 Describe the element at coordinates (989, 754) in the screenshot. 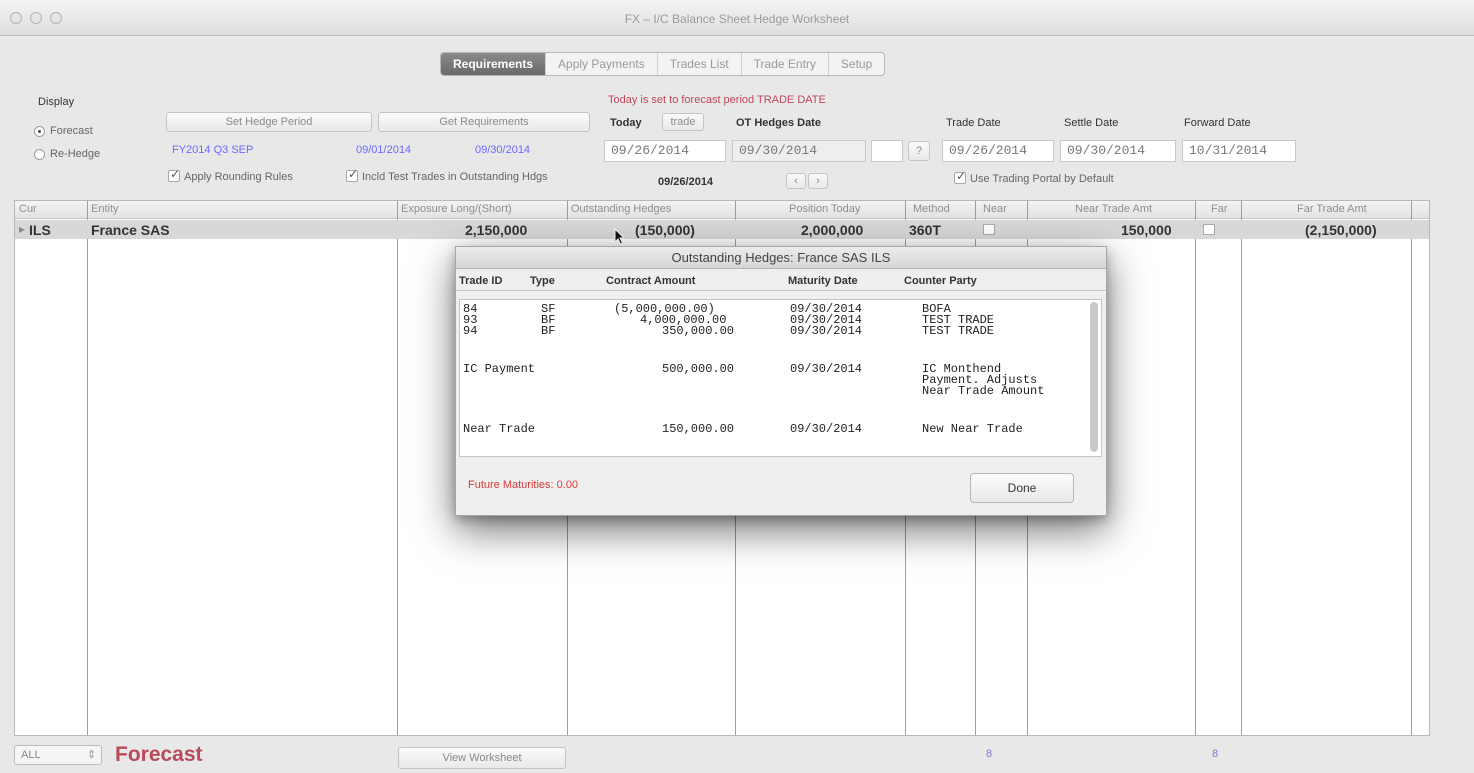

I see `near-count: 8` at that location.